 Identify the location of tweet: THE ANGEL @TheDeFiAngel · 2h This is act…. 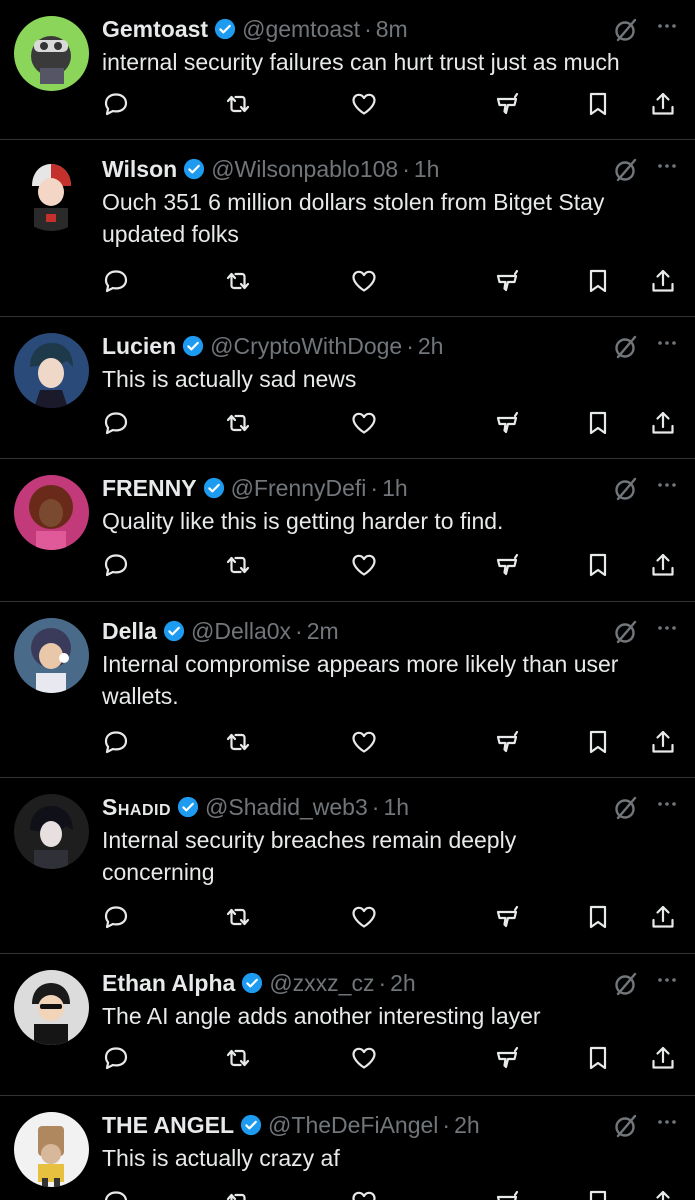
(347, 1148).